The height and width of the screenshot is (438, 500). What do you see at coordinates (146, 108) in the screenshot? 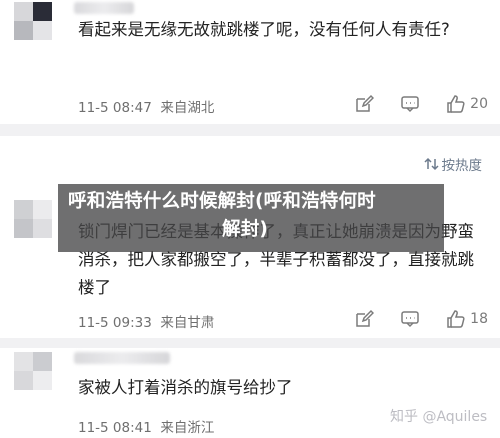
I see `comment-meta: 11-5 08:47 来自湖北` at bounding box center [146, 108].